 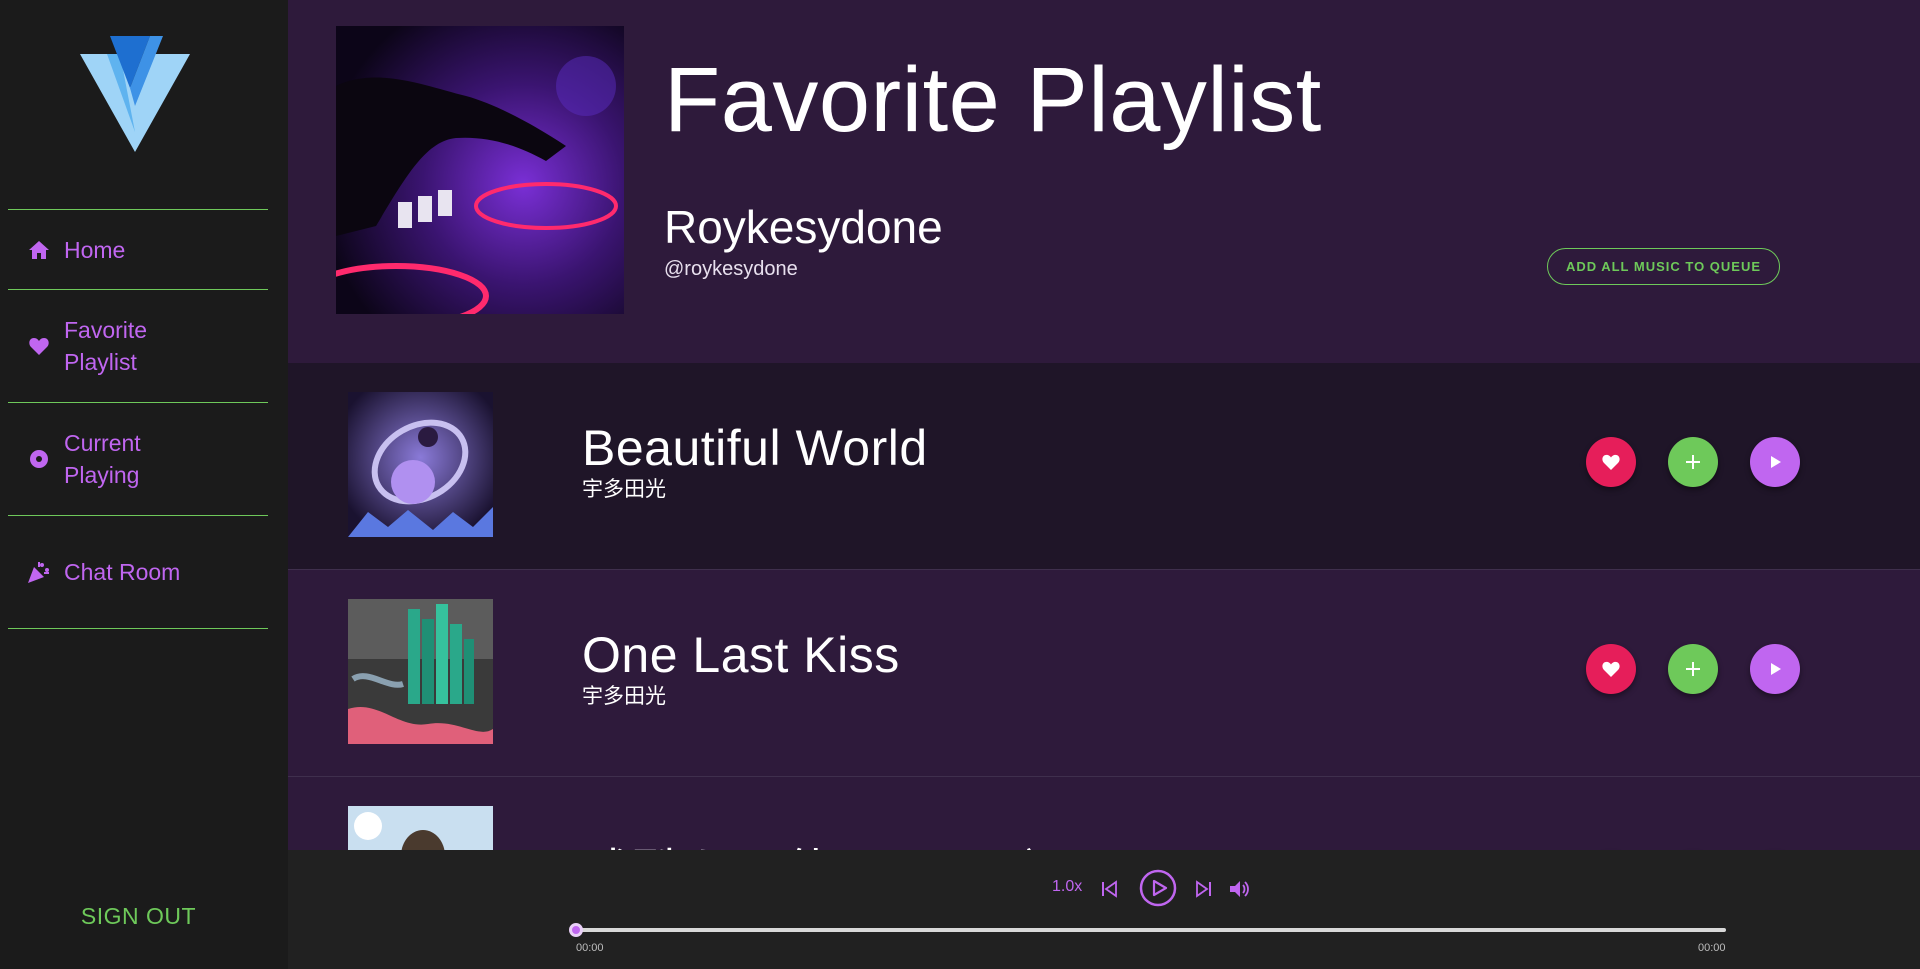 I want to click on sidebar-item-current-playing: Current Playing, so click(x=138, y=459).